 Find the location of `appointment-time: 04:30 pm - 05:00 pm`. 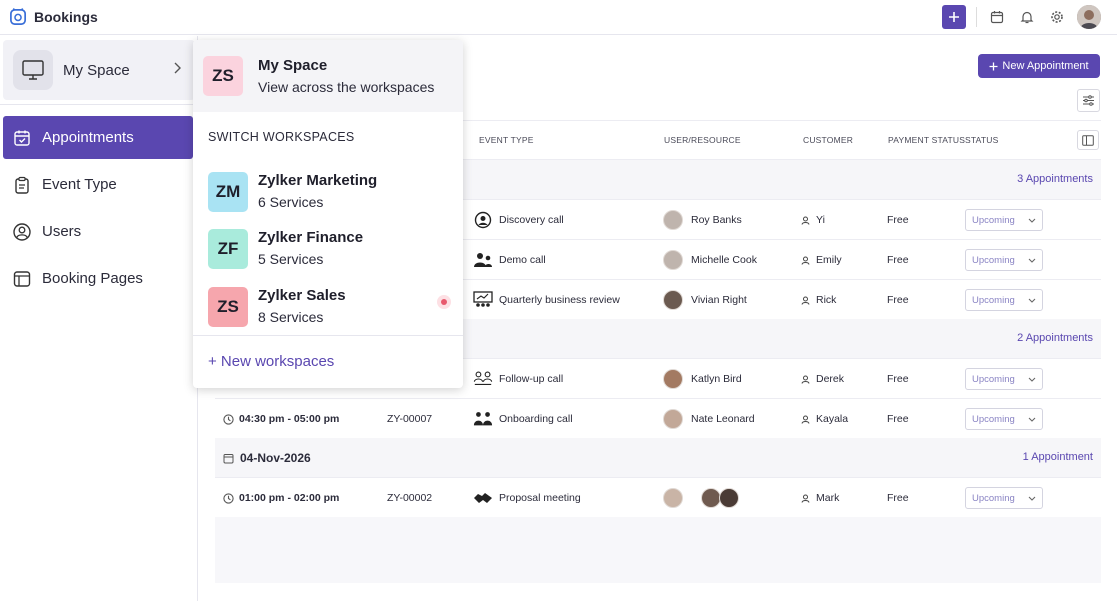

appointment-time: 04:30 pm - 05:00 pm is located at coordinates (289, 419).